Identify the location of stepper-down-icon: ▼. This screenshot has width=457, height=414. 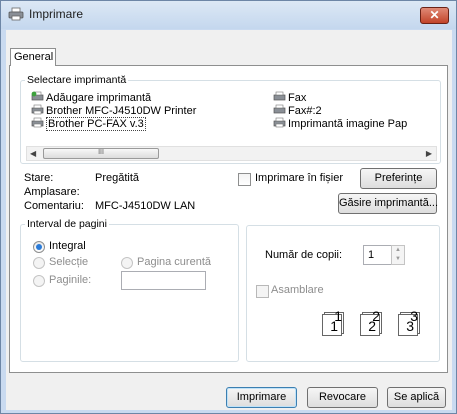
(398, 259).